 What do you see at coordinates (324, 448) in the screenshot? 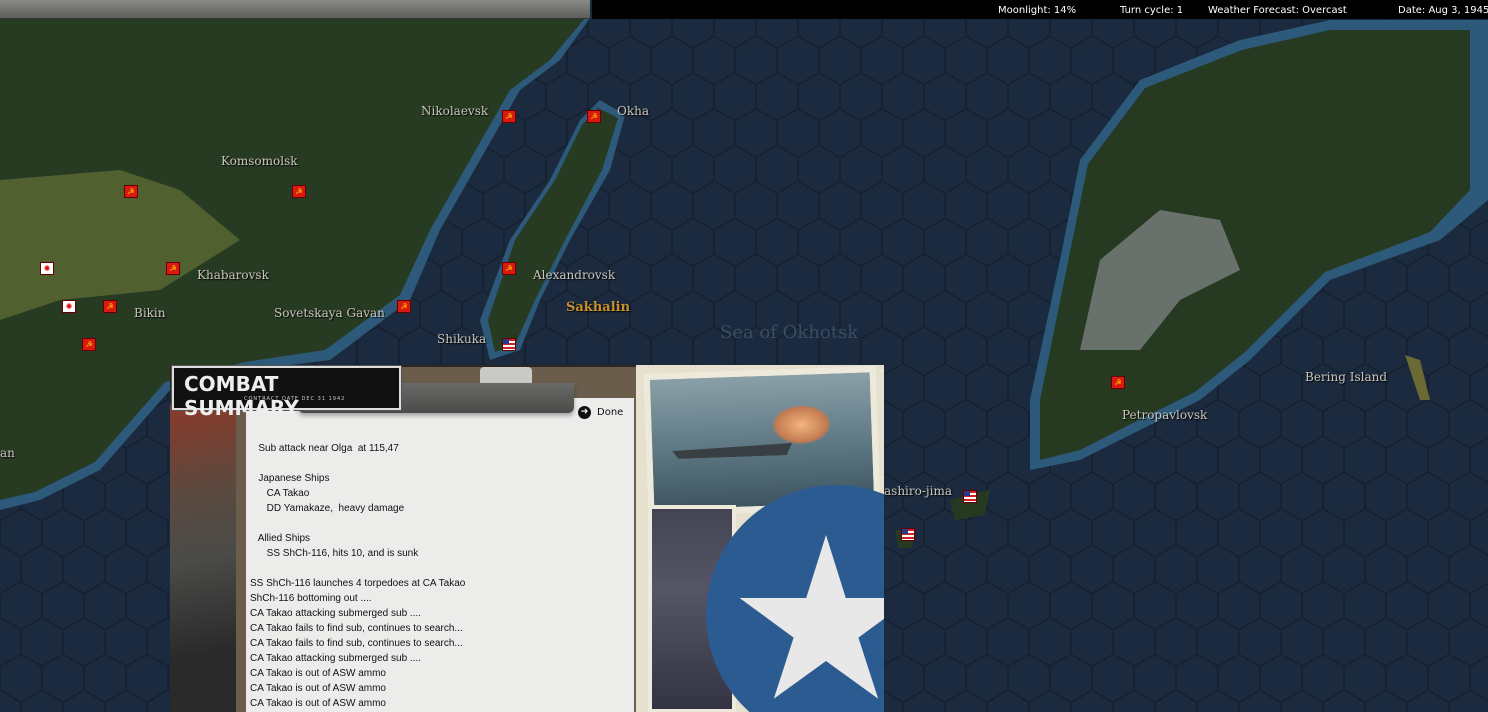
I see `log-line: Sub attack near Olga at 115,47` at bounding box center [324, 448].